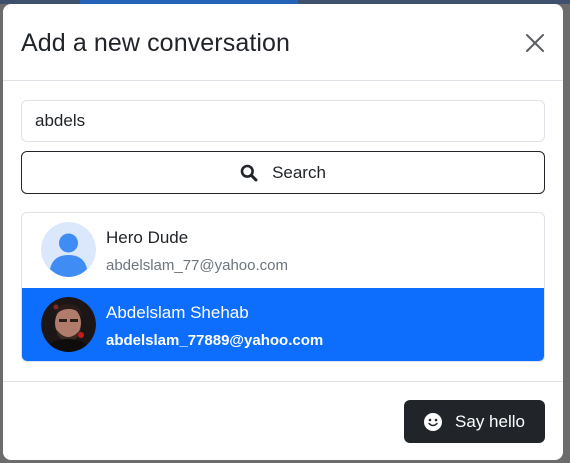 This screenshot has height=463, width=570. What do you see at coordinates (283, 121) in the screenshot?
I see `search-input` at bounding box center [283, 121].